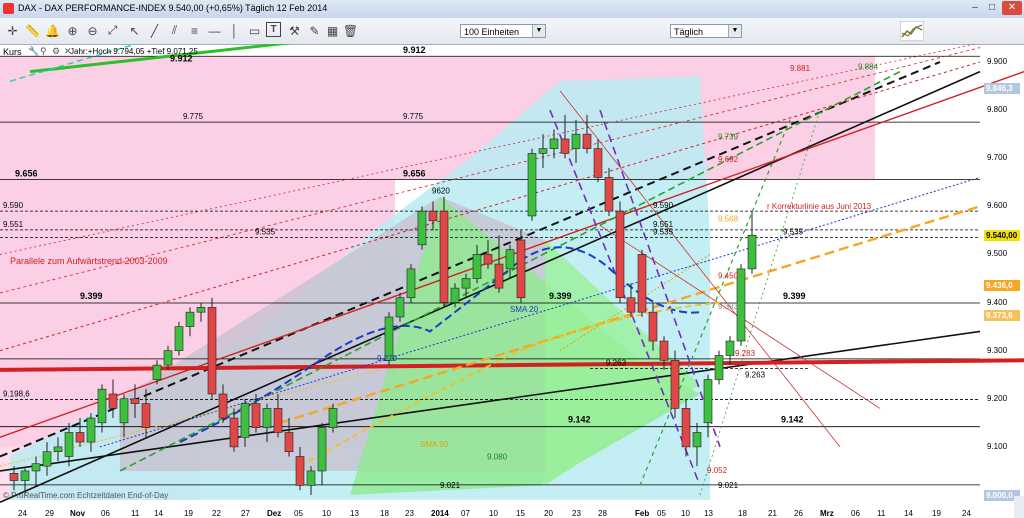  I want to click on zoom-icon: ⚲, so click(45, 51).